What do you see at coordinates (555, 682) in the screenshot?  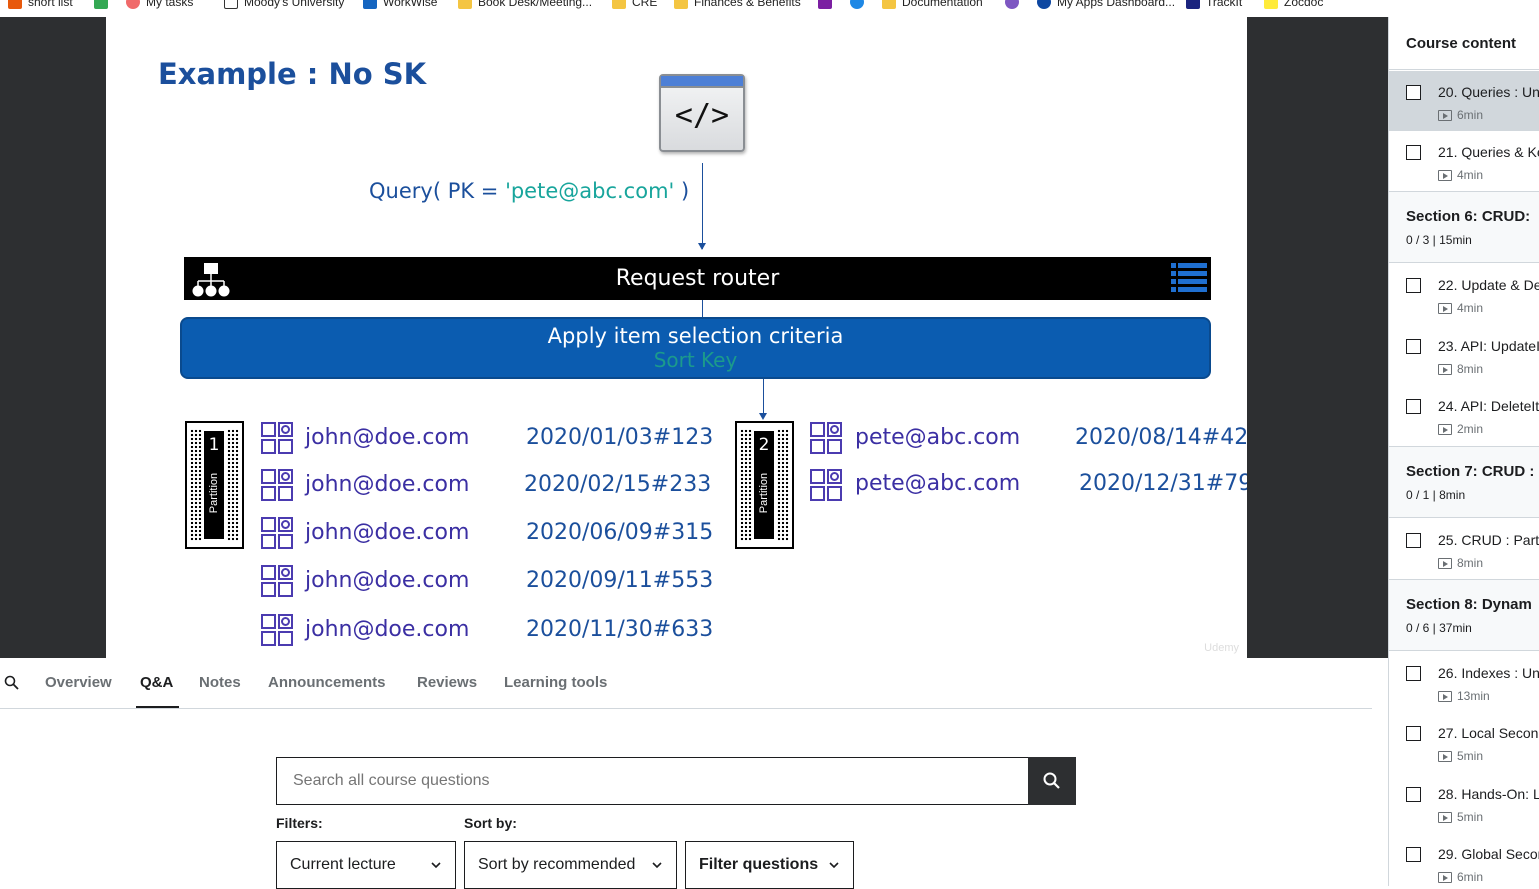 I see `tab-learning-tools: Learning tools` at bounding box center [555, 682].